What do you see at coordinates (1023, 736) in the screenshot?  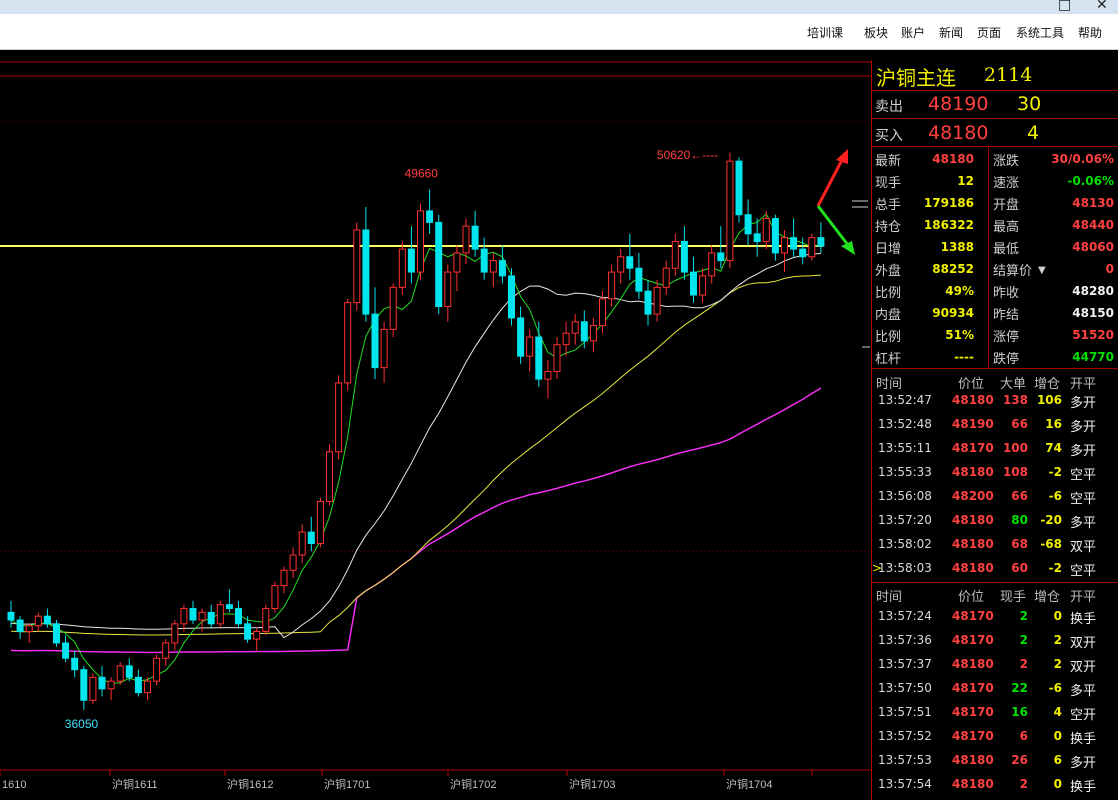 I see `tick-volume: 6` at bounding box center [1023, 736].